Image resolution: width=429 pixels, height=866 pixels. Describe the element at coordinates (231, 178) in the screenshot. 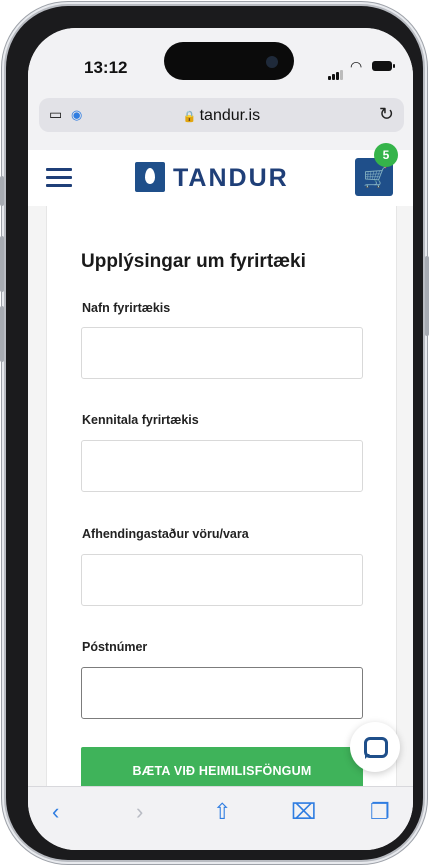

I see `logo-text: TANDUR` at that location.